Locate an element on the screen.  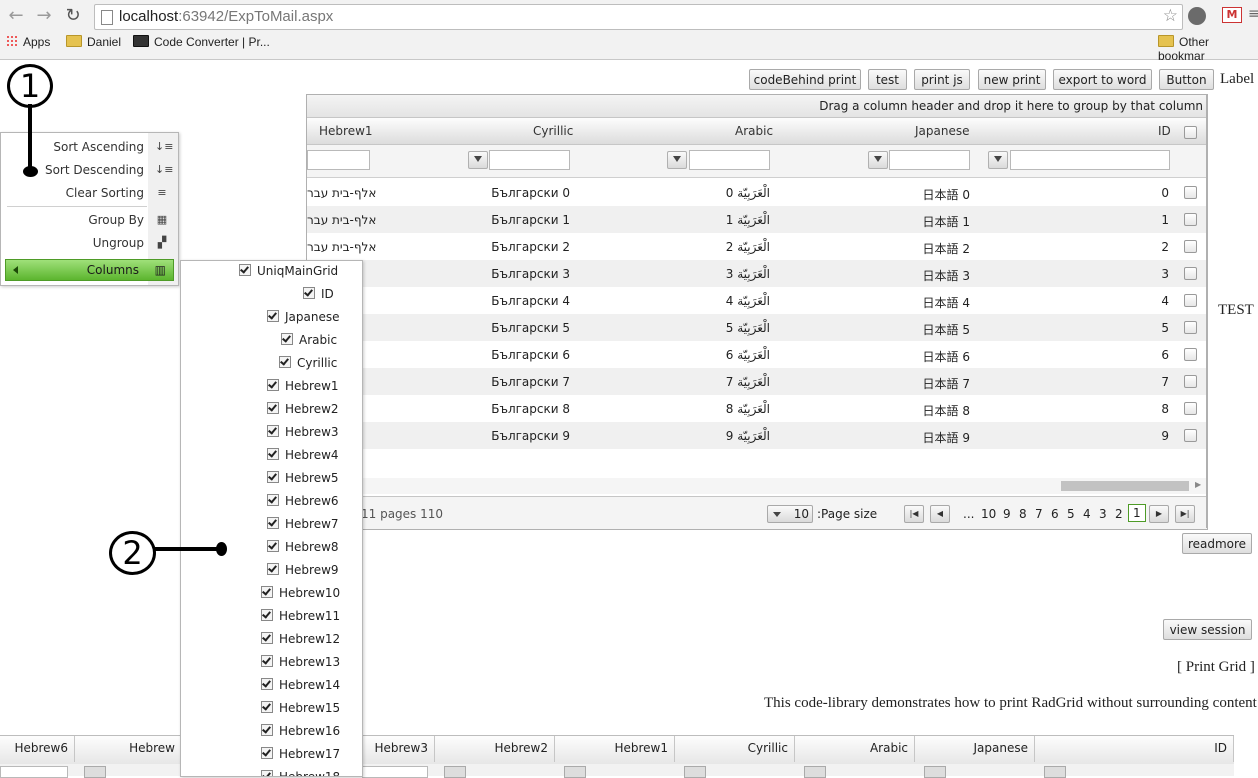
page-size-dropdown: 10 is located at coordinates (790, 514).